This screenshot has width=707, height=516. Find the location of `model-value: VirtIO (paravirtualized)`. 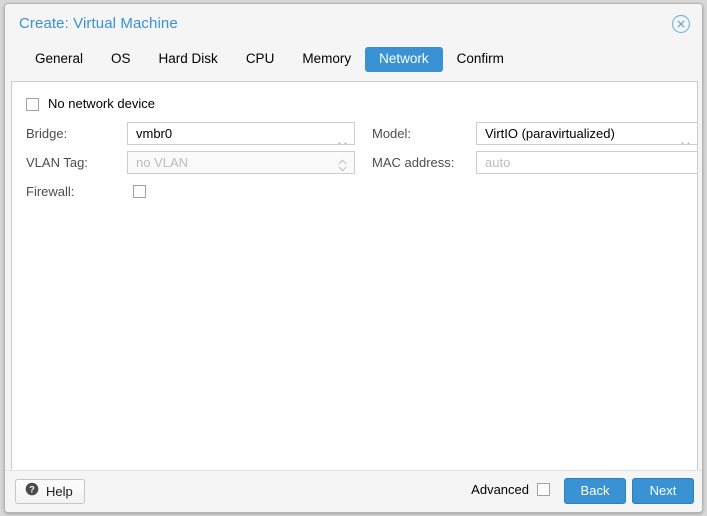

model-value: VirtIO (paravirtualized) is located at coordinates (550, 133).